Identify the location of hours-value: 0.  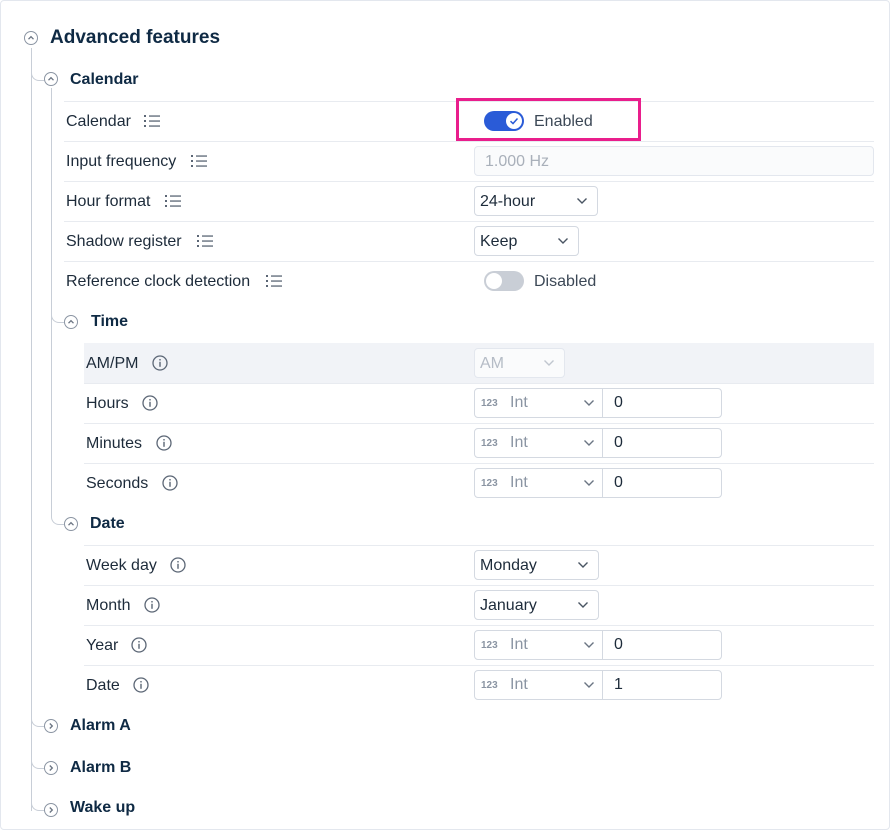
(618, 403).